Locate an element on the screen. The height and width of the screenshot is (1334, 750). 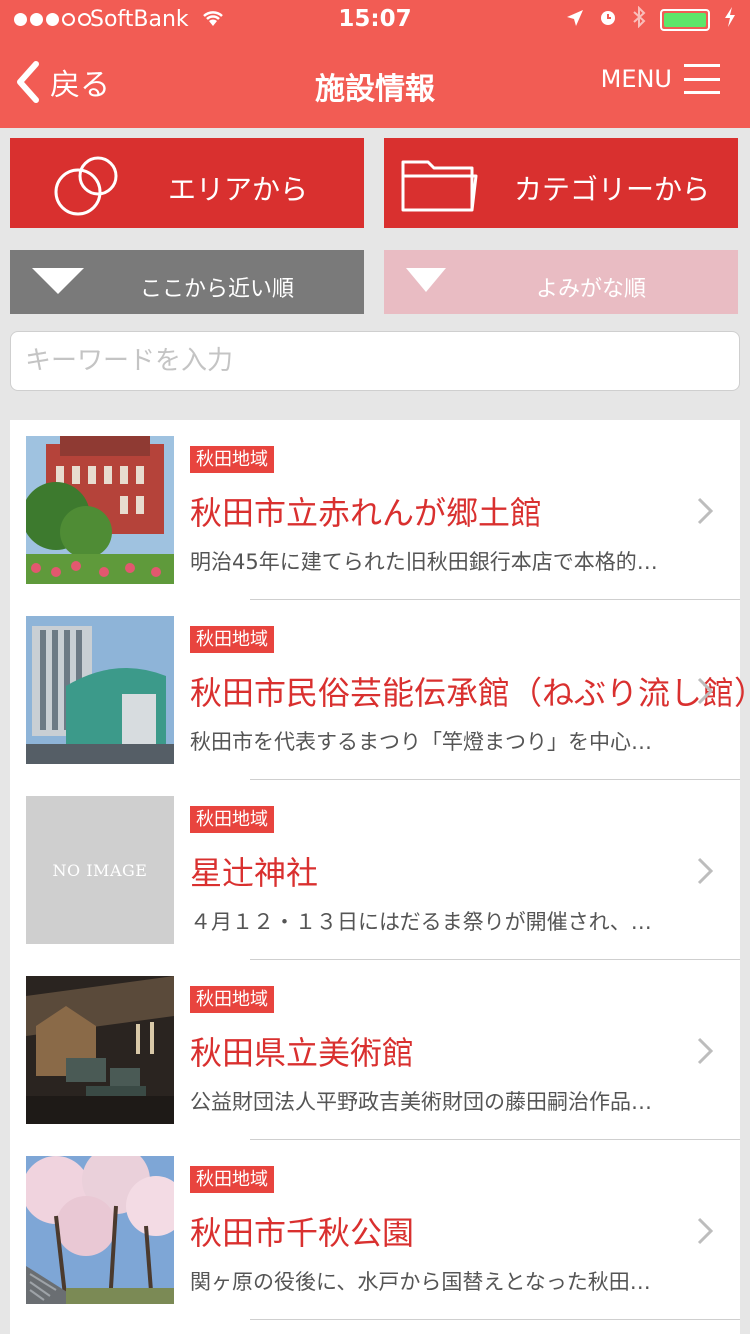
menu-label: MENU is located at coordinates (636, 79).